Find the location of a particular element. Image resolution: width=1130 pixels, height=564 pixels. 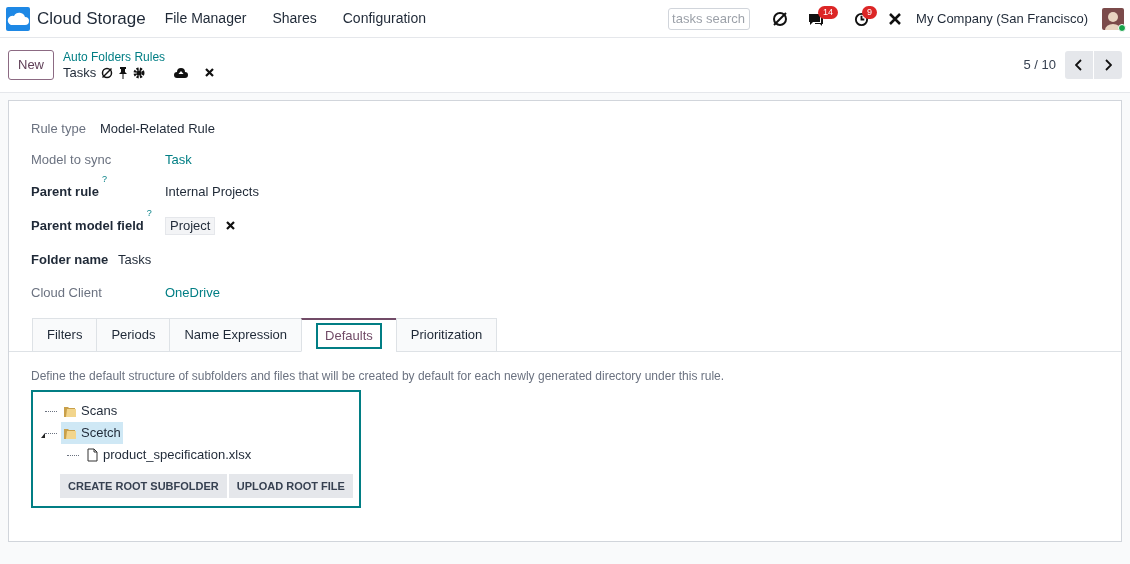

previous-button is located at coordinates (1079, 65).